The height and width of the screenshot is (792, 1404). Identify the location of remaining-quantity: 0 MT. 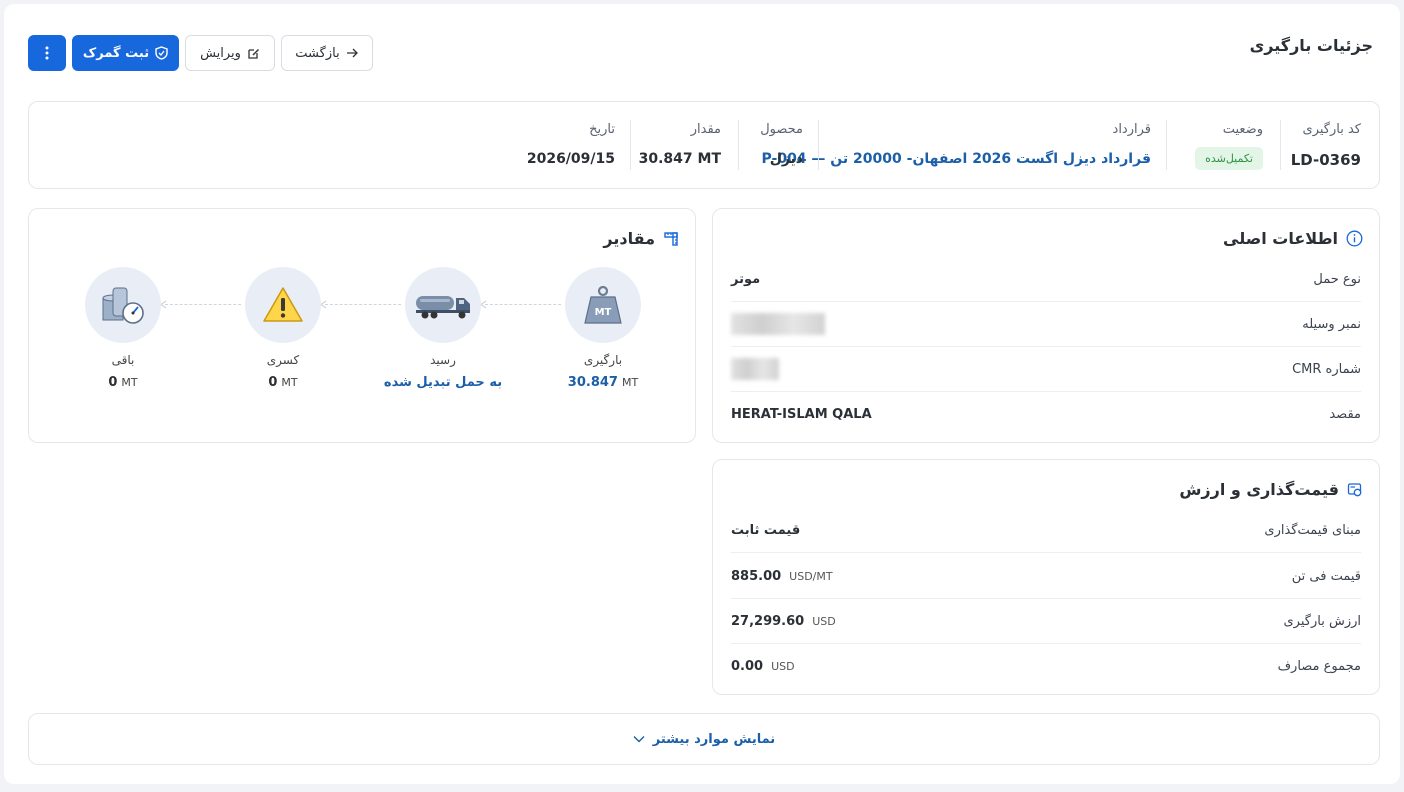
(123, 382).